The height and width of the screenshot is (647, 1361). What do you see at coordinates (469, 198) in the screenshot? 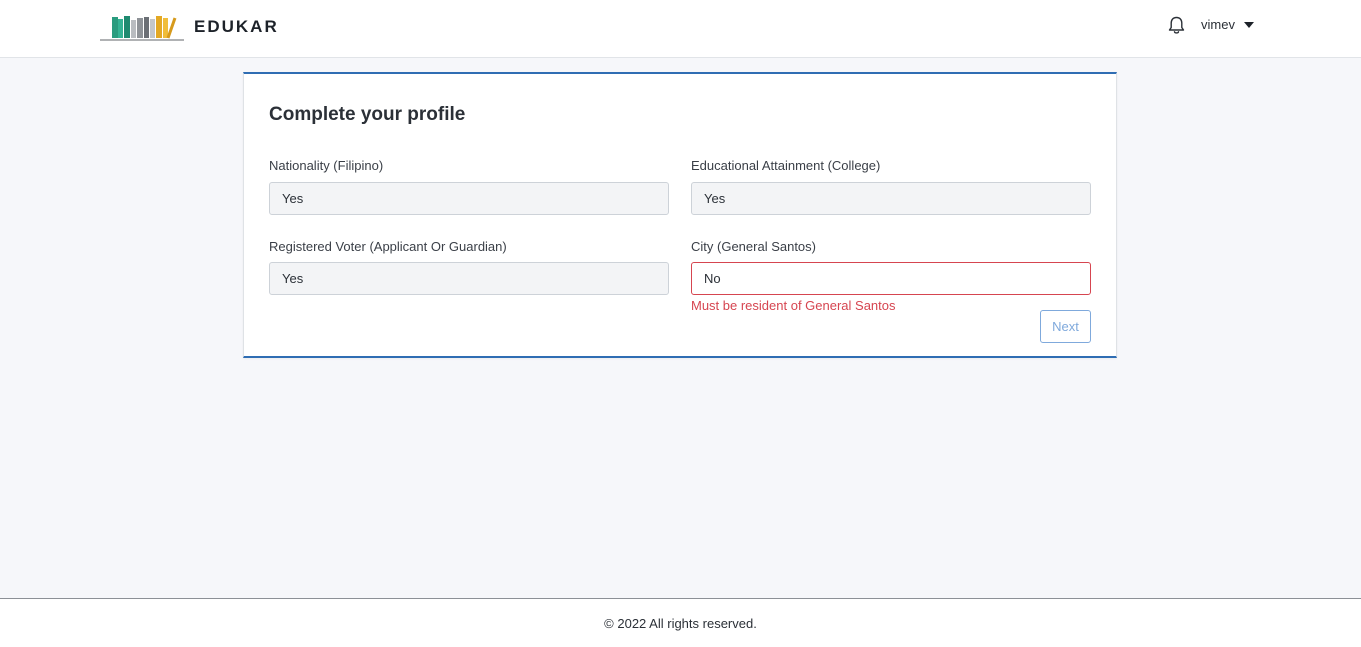
I see `nationality-field: Yes` at bounding box center [469, 198].